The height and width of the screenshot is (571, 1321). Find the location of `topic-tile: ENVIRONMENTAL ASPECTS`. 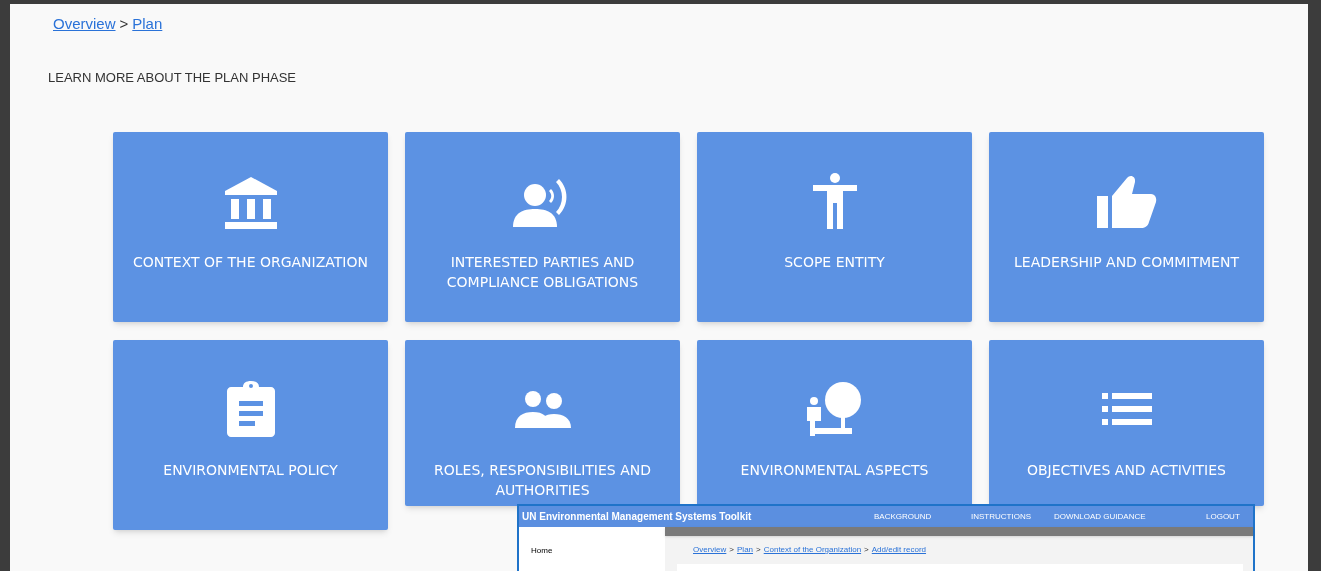

topic-tile: ENVIRONMENTAL ASPECTS is located at coordinates (834, 423).